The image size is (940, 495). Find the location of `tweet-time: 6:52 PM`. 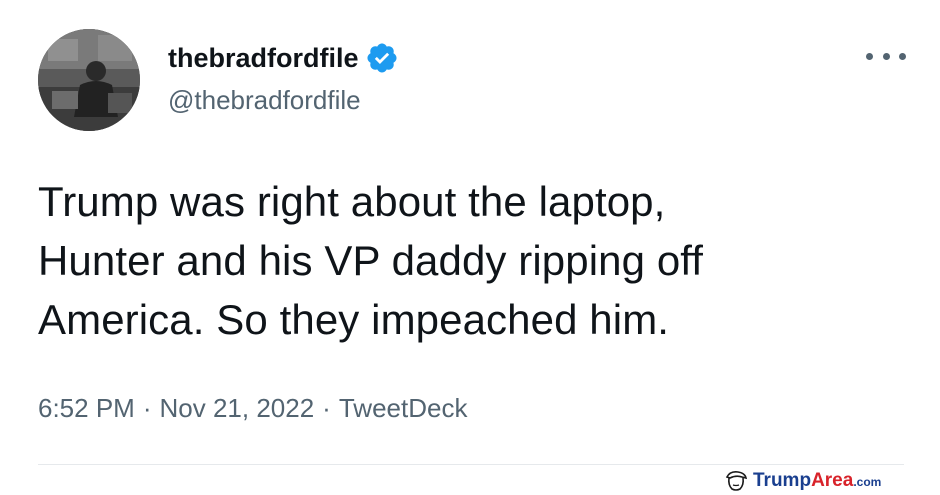

tweet-time: 6:52 PM is located at coordinates (86, 408).